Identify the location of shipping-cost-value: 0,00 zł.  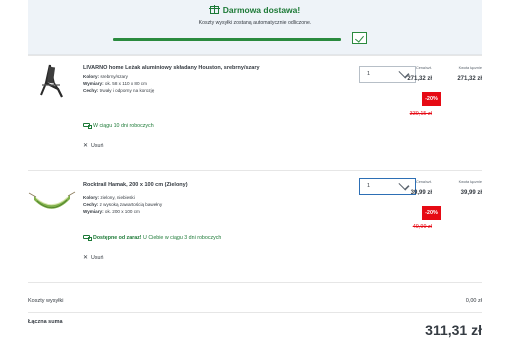
(473, 301).